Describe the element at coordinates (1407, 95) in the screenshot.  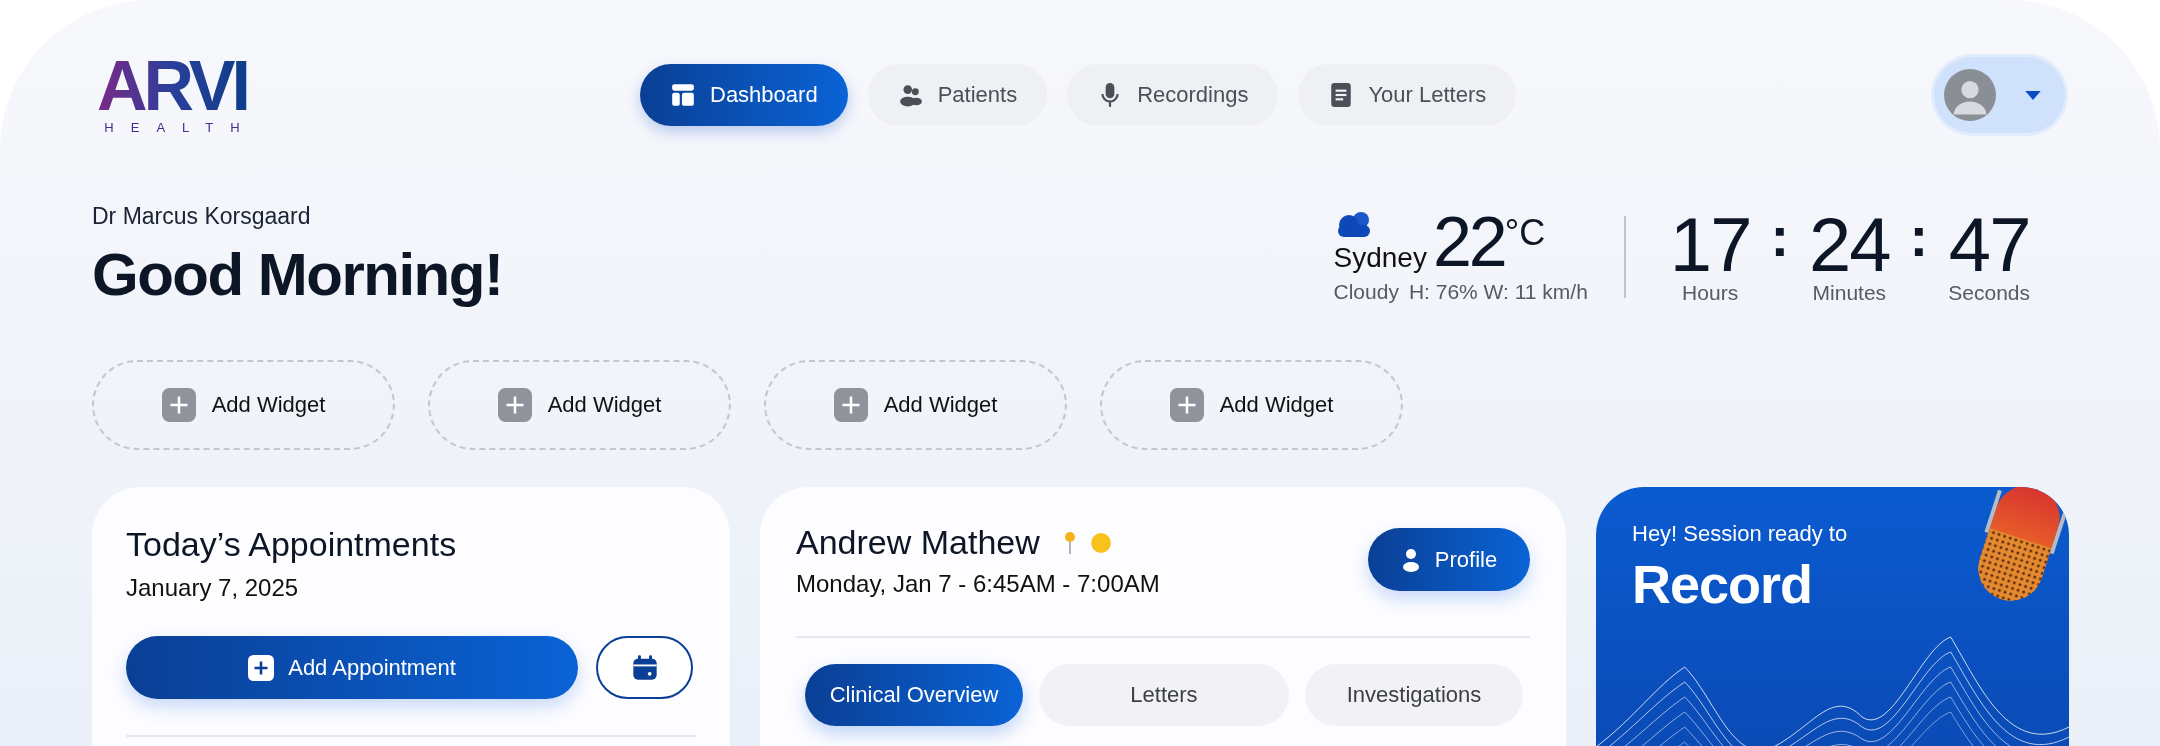
I see `nav-tab: Your Letters` at that location.